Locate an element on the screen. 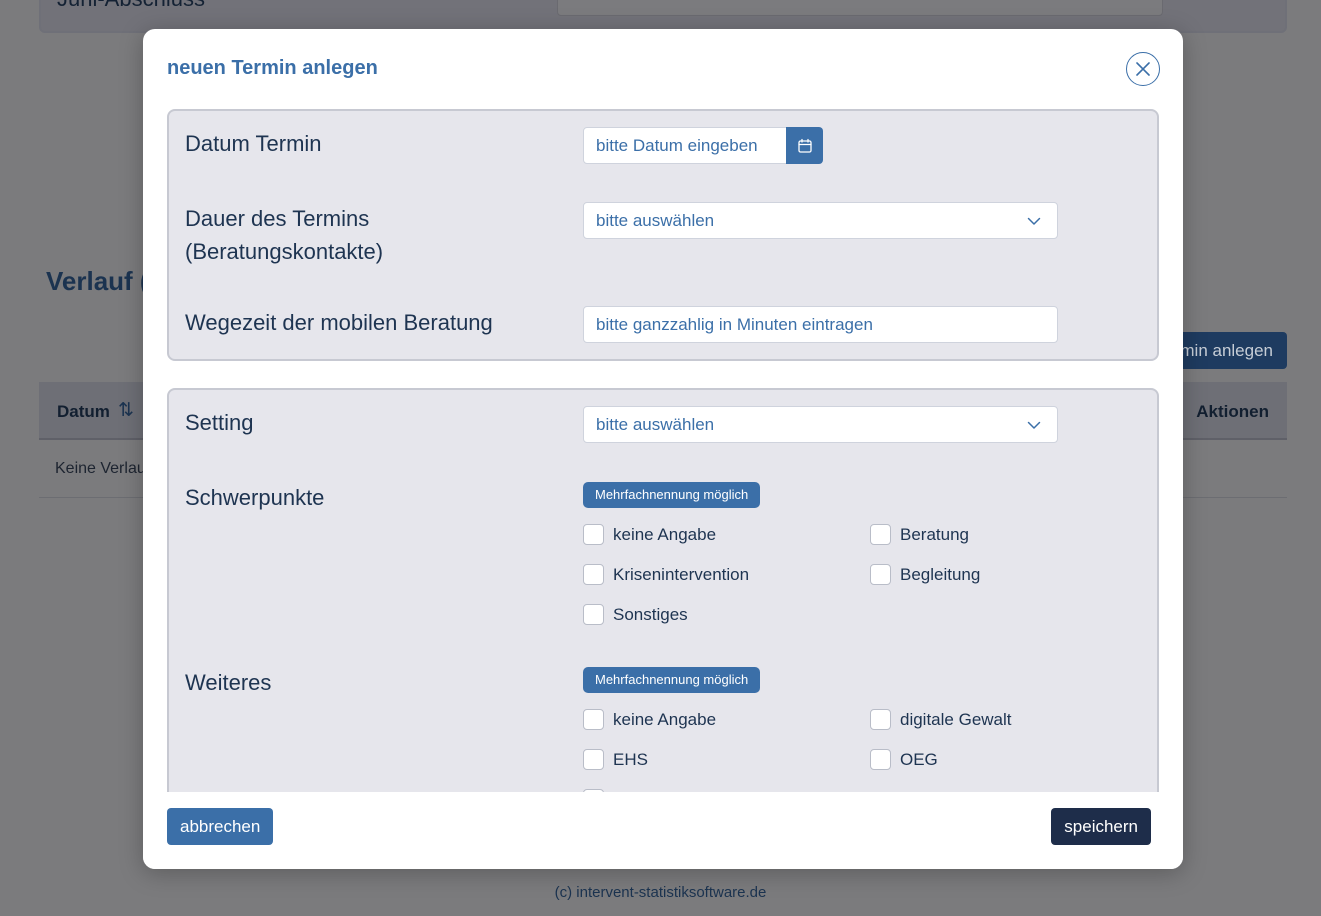 Image resolution: width=1321 pixels, height=916 pixels. focus-option-beratung: Beratung is located at coordinates (919, 534).